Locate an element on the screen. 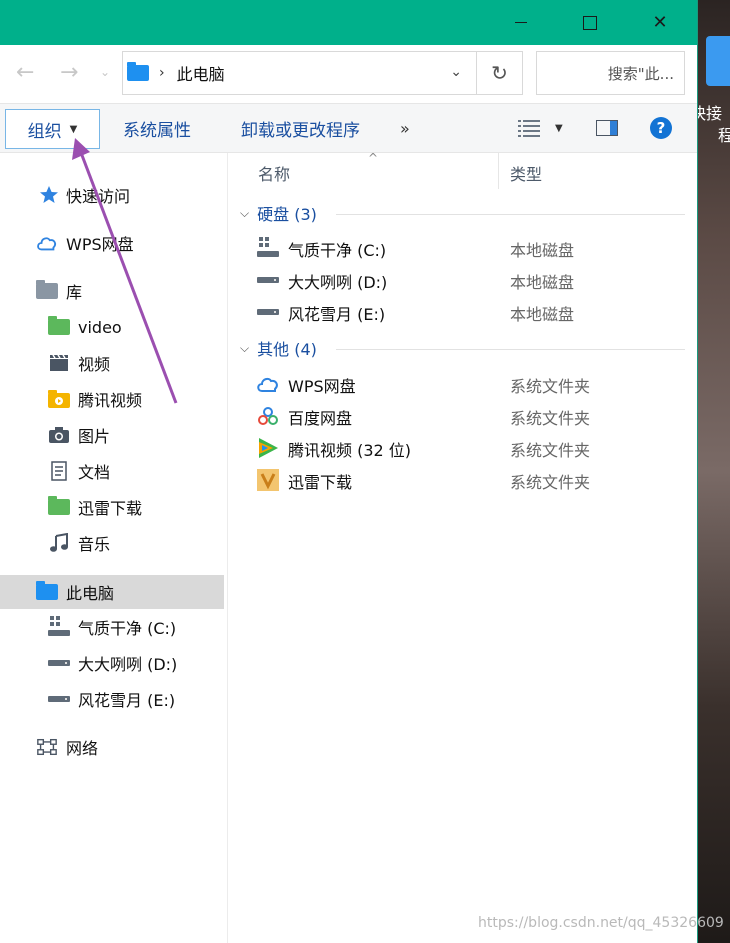 This screenshot has height=943, width=730. list-item: 气质干净 (C:) 本地磁盘 is located at coordinates (476, 248).